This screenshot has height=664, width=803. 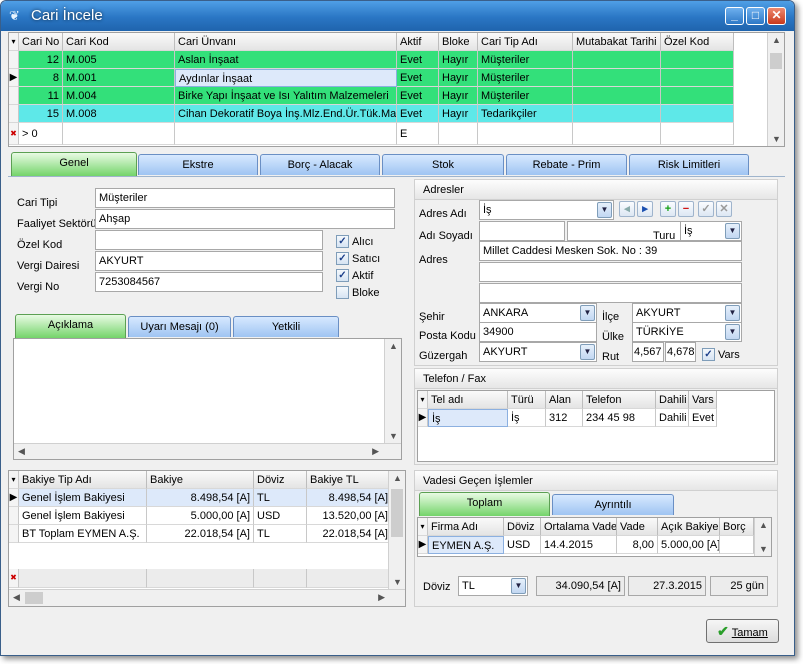 I want to click on cell-unvan: Aslan İnşaat, so click(x=286, y=60).